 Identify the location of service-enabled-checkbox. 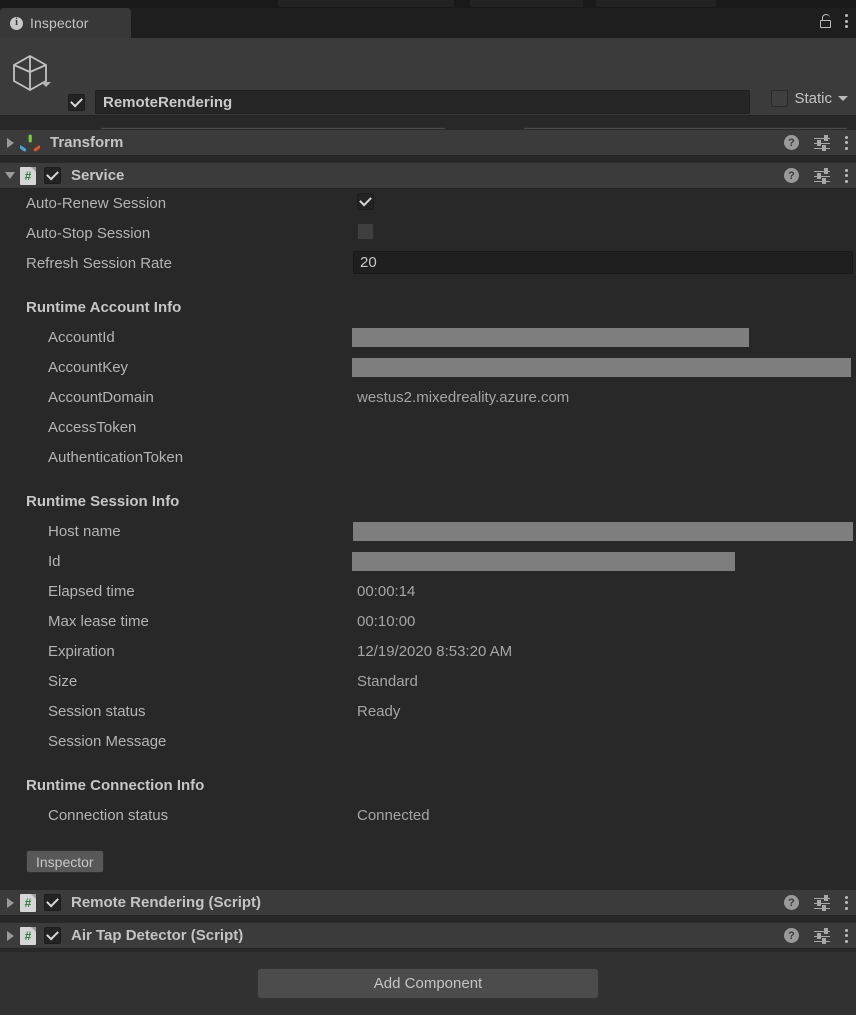
(52, 175).